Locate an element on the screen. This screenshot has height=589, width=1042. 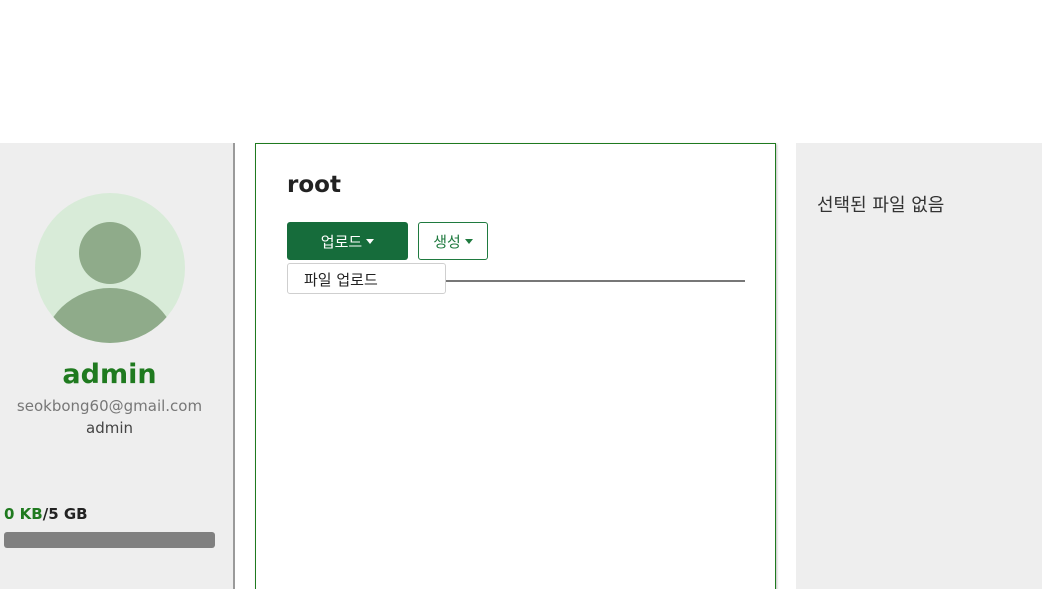
upload-dropdown-menu: 파일 업로드 is located at coordinates (366, 278).